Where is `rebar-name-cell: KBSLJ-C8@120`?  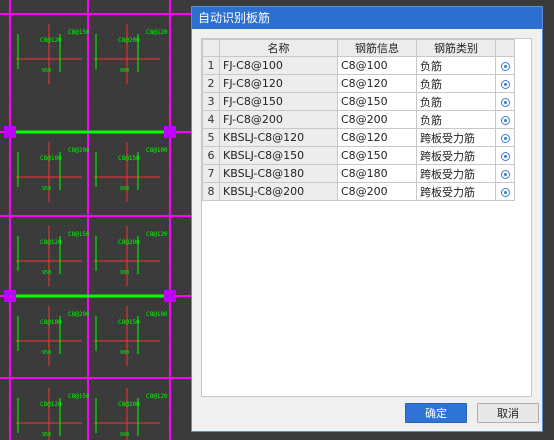
rebar-name-cell: KBSLJ-C8@120 is located at coordinates (278, 137).